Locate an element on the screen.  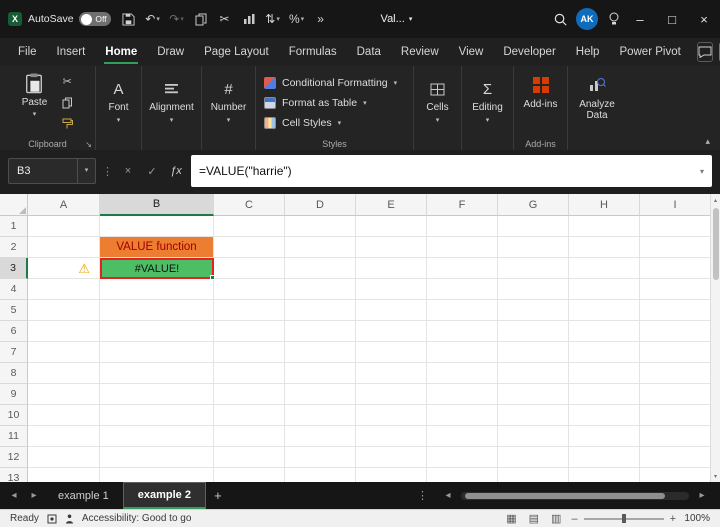
expand-formula-bar-icon: ▾ is located at coordinates (702, 171).